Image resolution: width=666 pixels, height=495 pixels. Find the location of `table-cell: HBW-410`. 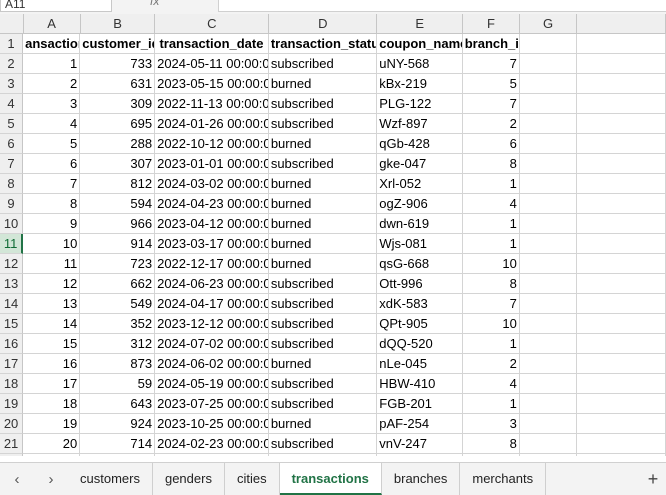

table-cell: HBW-410 is located at coordinates (420, 384).